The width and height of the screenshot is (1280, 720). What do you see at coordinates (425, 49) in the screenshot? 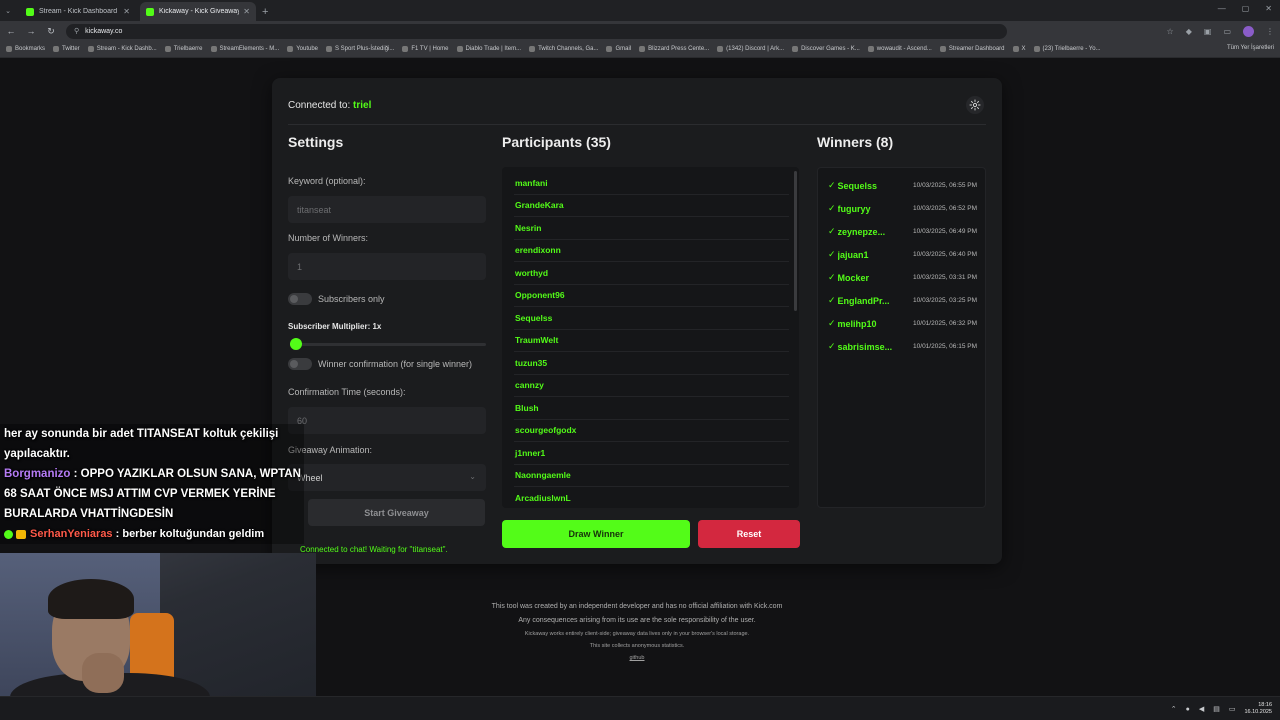
I see `bookmark-item: F1 TV | Home` at bounding box center [425, 49].